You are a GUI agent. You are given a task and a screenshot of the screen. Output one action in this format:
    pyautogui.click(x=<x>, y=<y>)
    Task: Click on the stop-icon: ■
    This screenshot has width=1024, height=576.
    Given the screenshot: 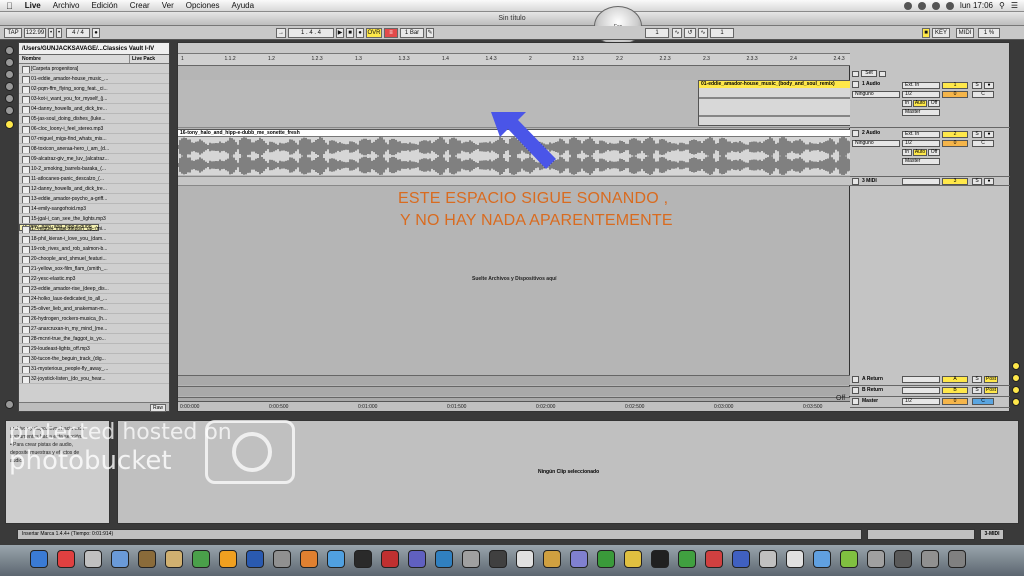 What is the action you would take?
    pyautogui.click(x=350, y=33)
    